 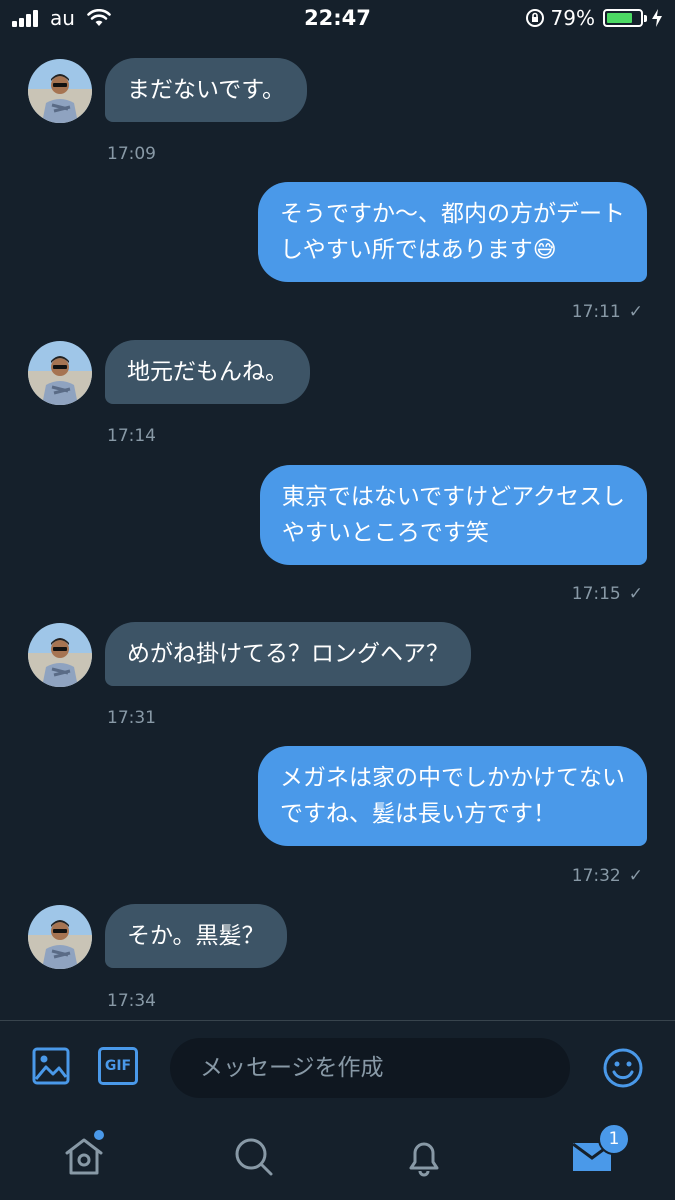 I want to click on battery-icon, so click(x=623, y=18).